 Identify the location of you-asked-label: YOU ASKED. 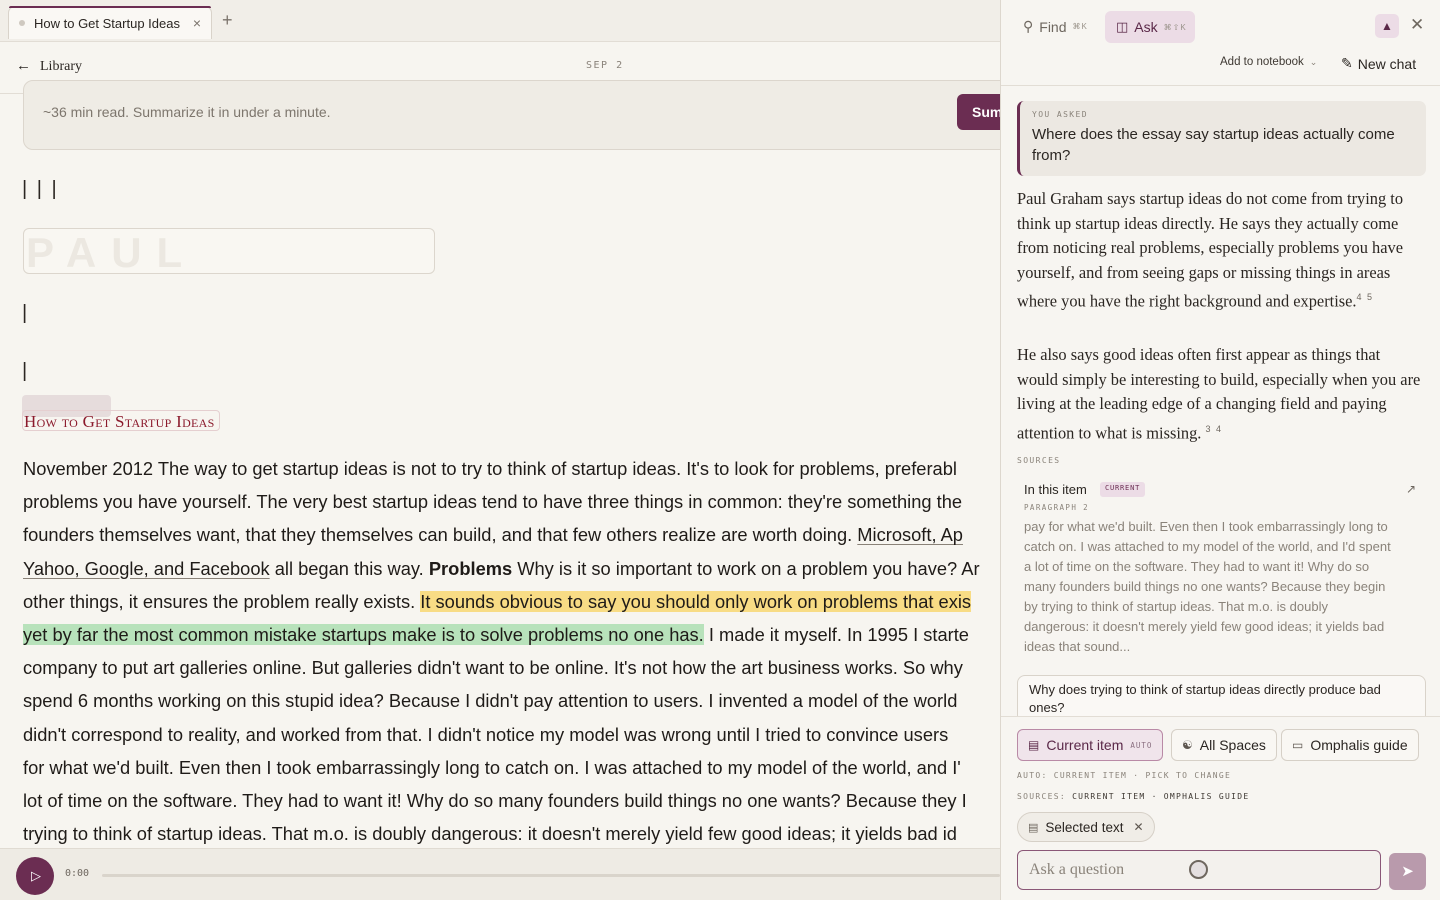
(1060, 114).